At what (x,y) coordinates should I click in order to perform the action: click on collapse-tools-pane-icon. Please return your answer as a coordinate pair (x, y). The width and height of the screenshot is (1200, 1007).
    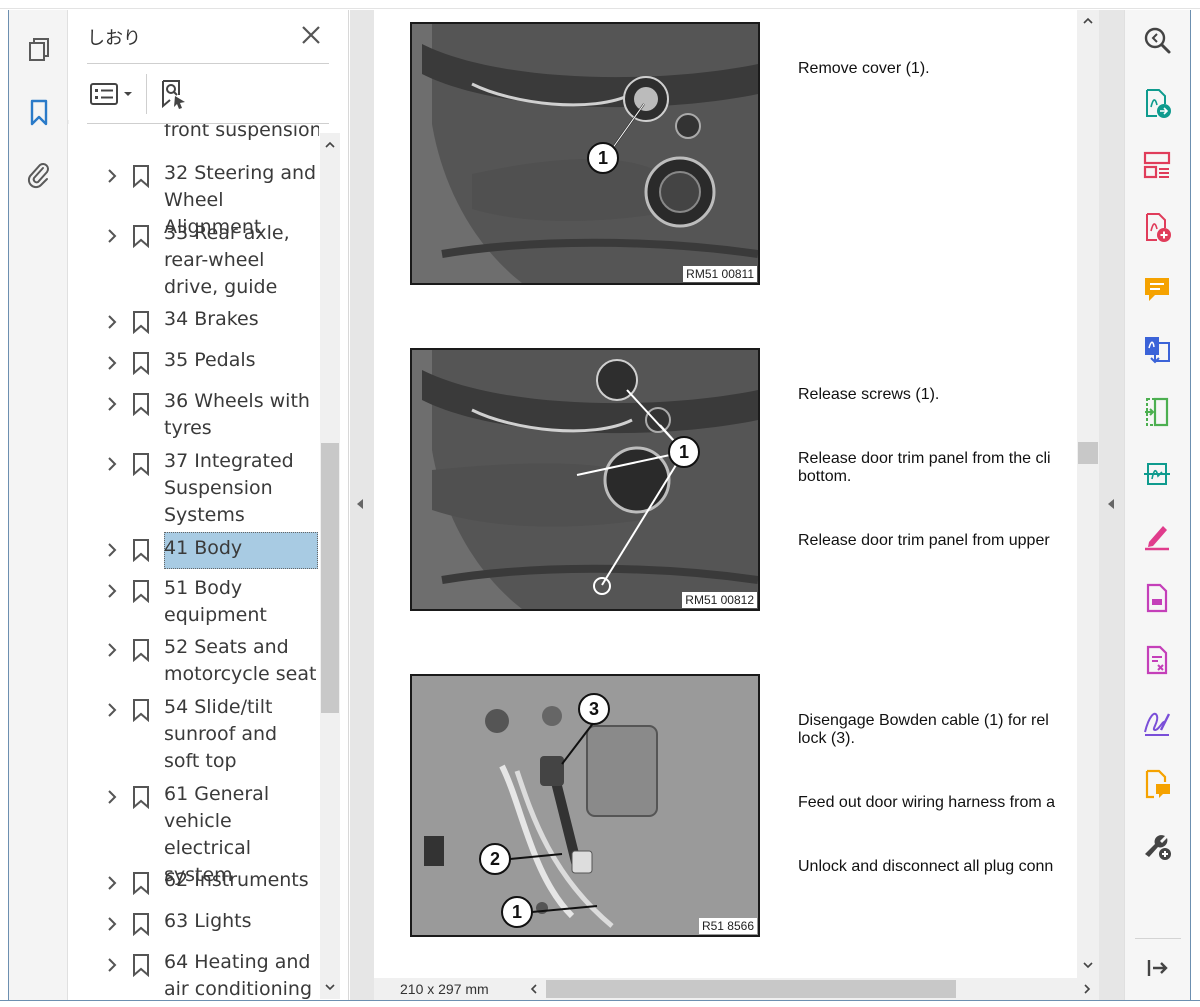
    Looking at the image, I should click on (1157, 968).